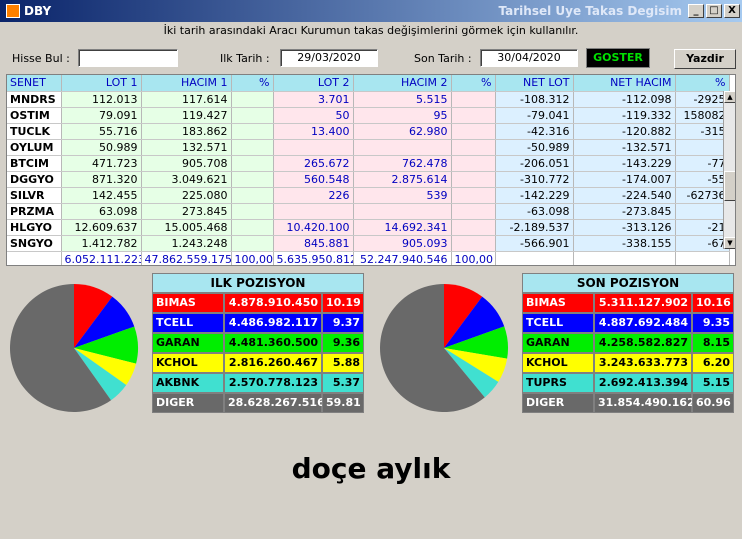 The image size is (742, 539). I want to click on senet-cell: OYLUM, so click(34, 147).